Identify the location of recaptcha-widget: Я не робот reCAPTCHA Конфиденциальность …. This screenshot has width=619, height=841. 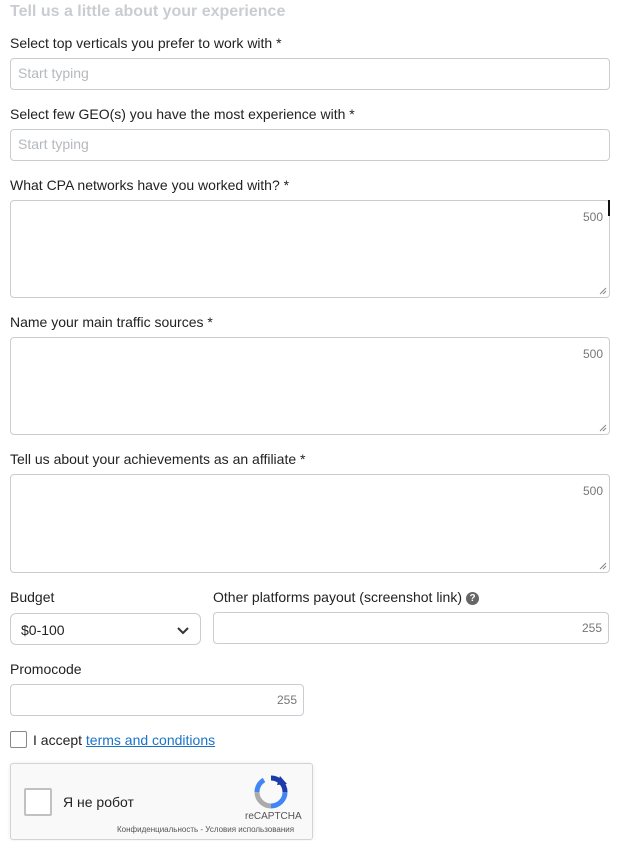
(161, 801).